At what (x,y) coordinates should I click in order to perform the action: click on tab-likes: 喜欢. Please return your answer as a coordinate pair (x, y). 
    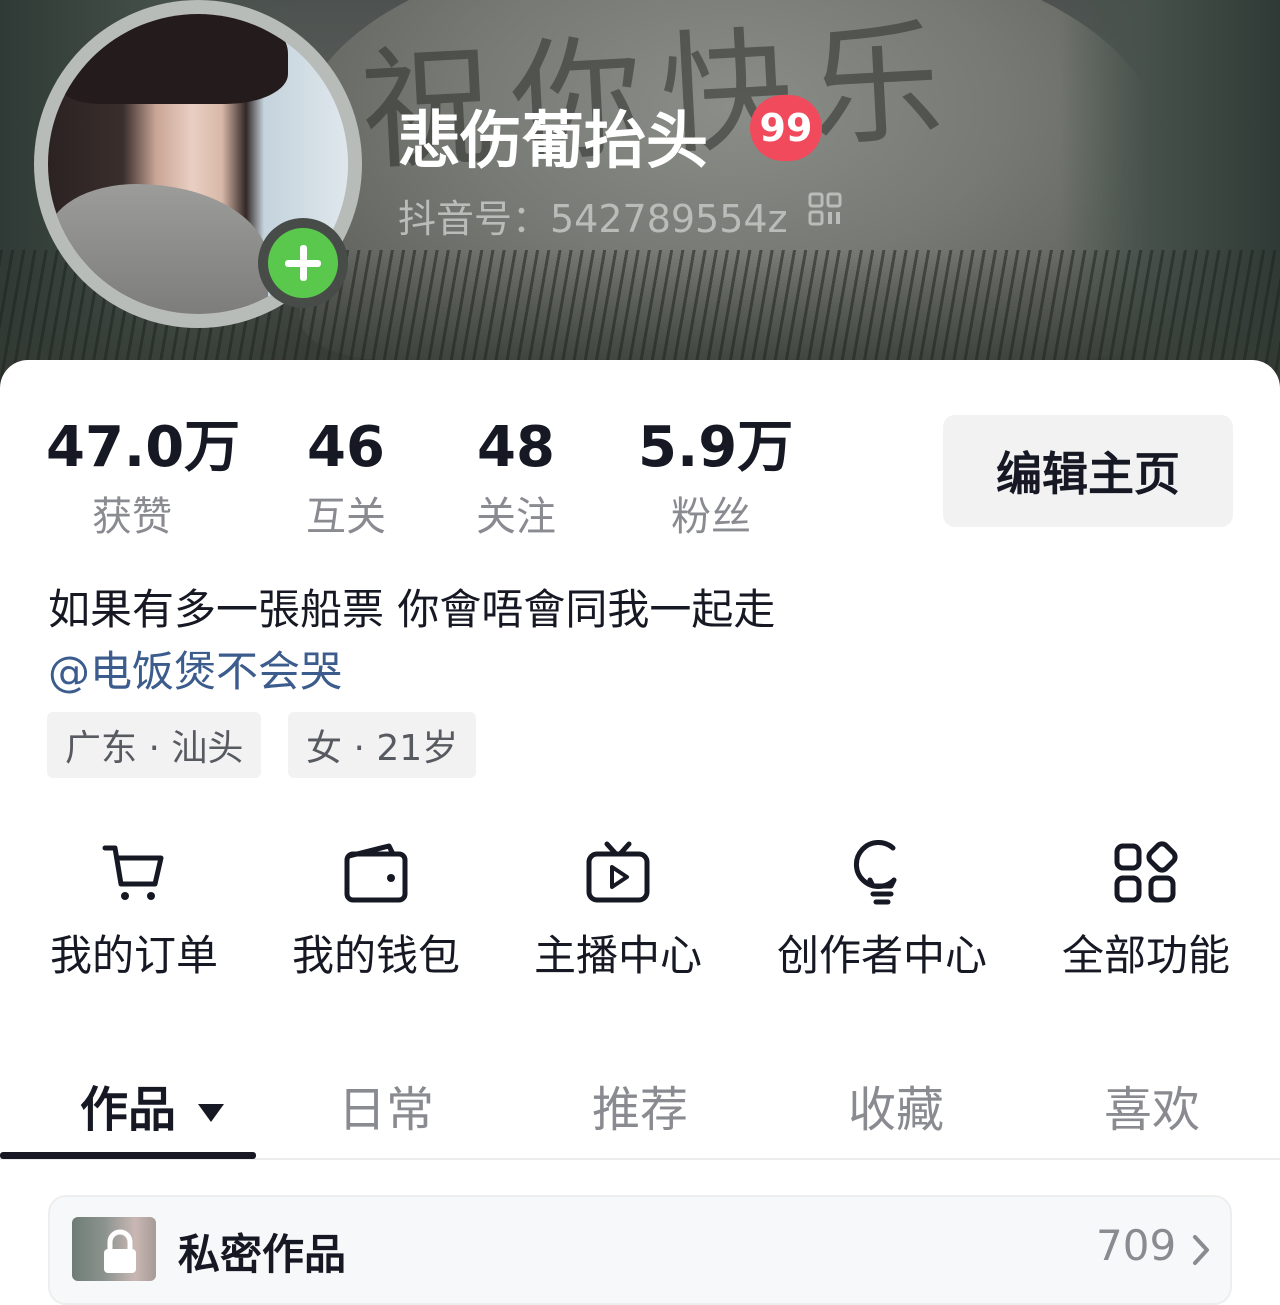
    Looking at the image, I should click on (1152, 1105).